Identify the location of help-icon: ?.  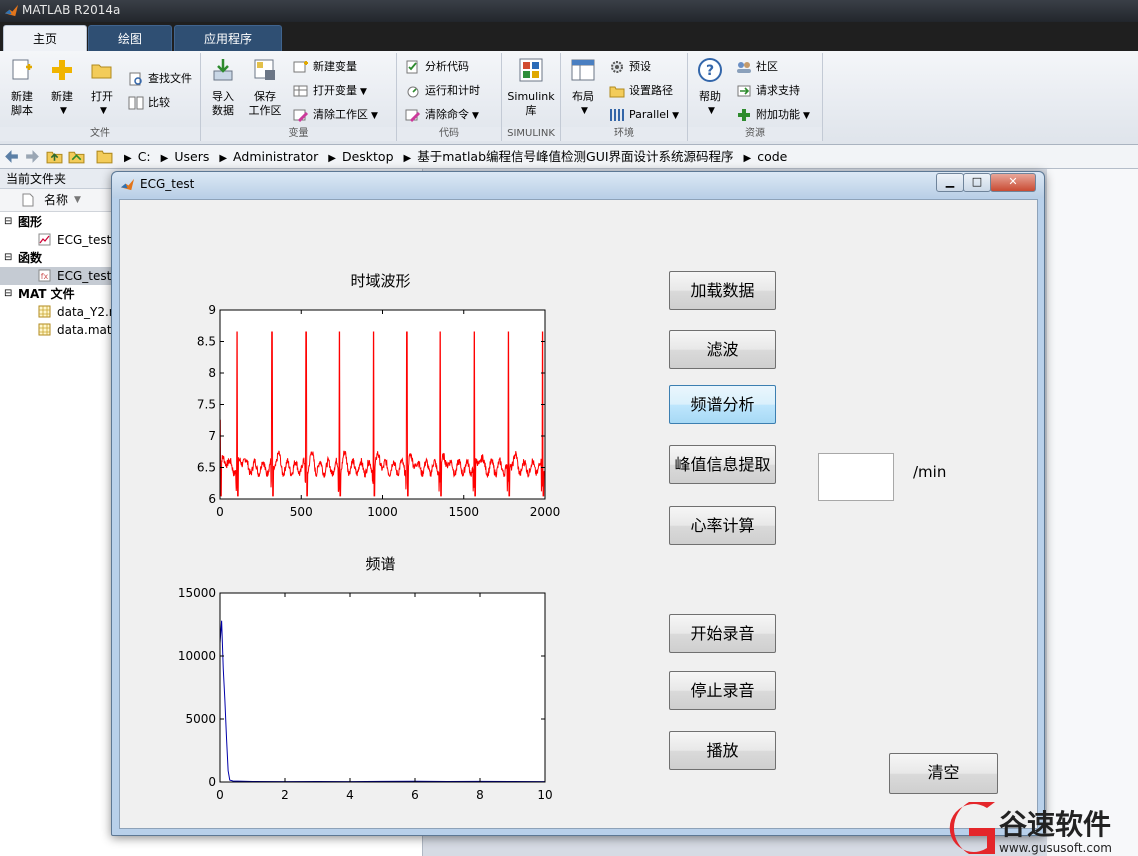
(710, 70).